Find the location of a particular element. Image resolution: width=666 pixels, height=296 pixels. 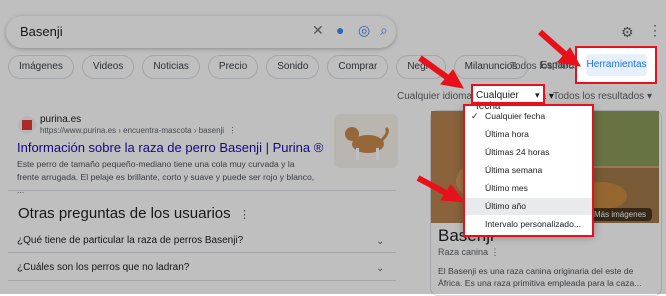

arrow-to-year is located at coordinates (433, 186).